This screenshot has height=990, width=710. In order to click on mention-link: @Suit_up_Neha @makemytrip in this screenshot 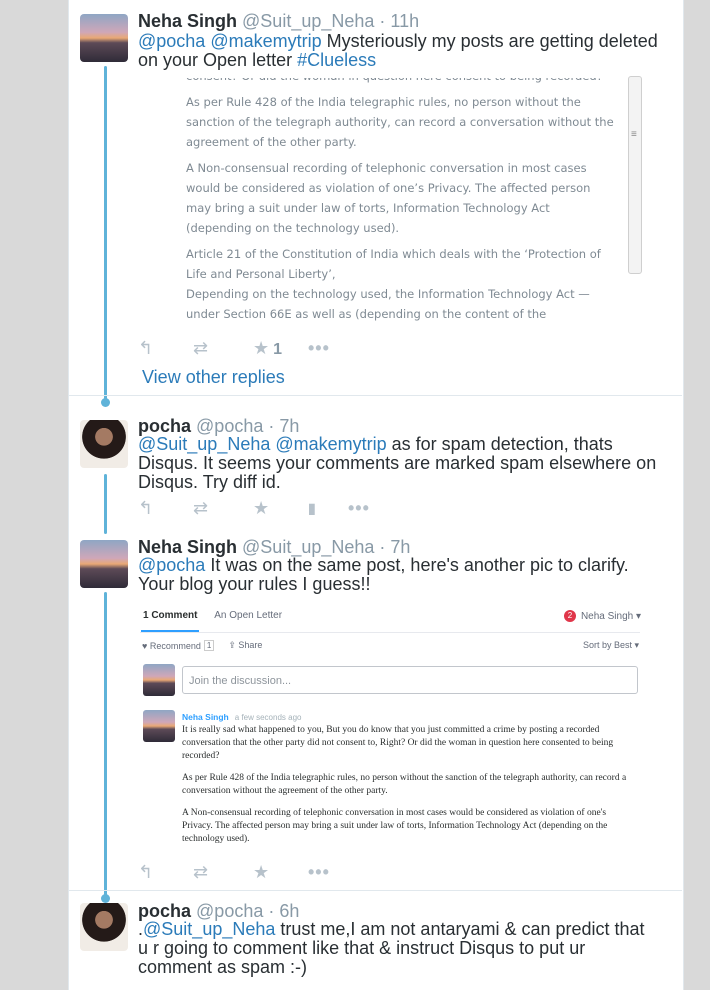, I will do `click(262, 444)`.